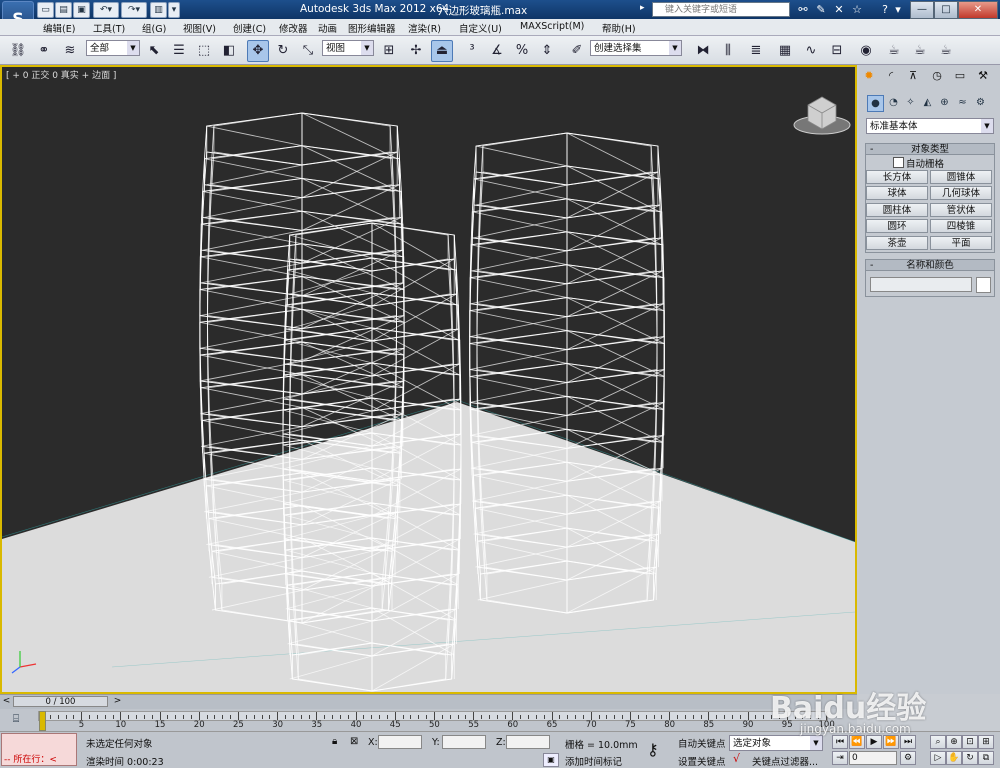 This screenshot has height=768, width=1000. What do you see at coordinates (954, 758) in the screenshot?
I see `pan-view-icon: ✋` at bounding box center [954, 758].